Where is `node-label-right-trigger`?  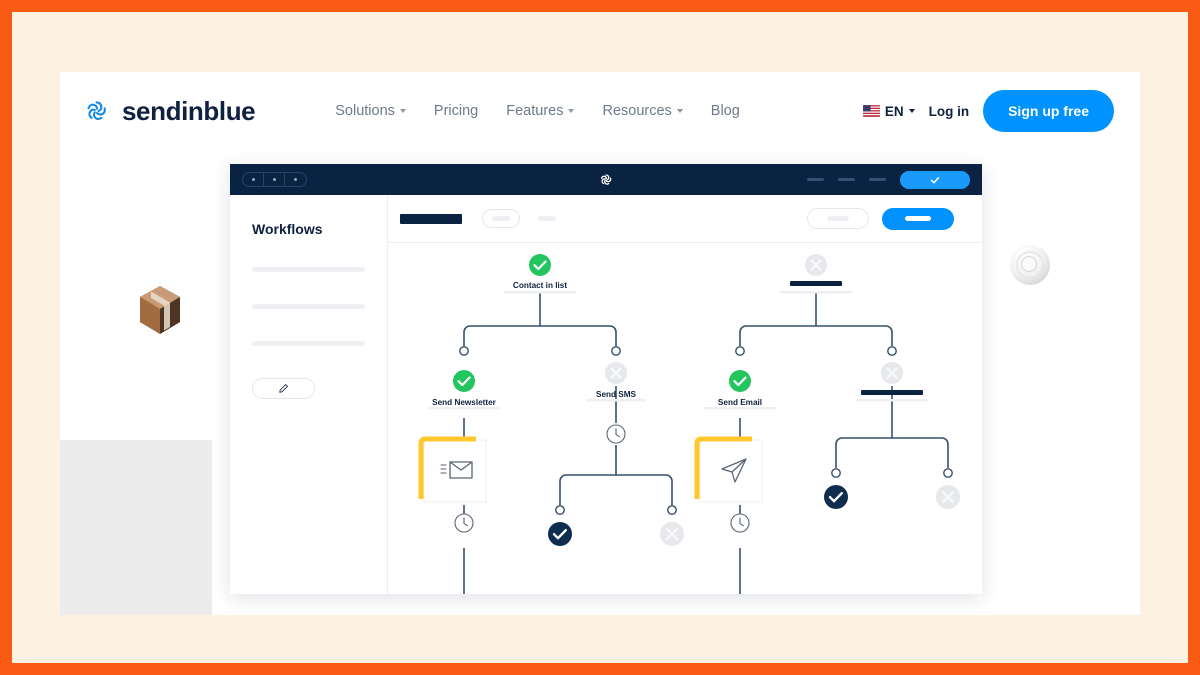 node-label-right-trigger is located at coordinates (816, 283).